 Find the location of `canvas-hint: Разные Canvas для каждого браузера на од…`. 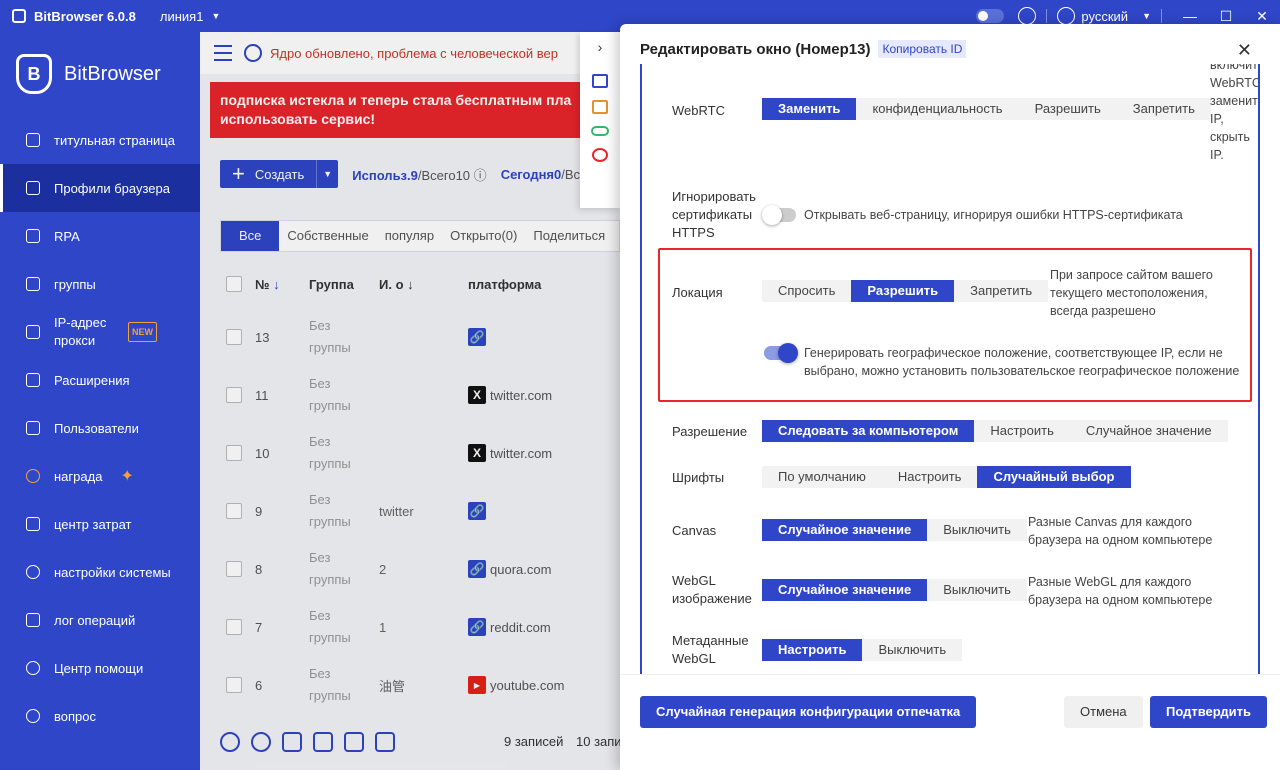

canvas-hint: Разные Canvas для каждого браузера на од… is located at coordinates (1120, 531).